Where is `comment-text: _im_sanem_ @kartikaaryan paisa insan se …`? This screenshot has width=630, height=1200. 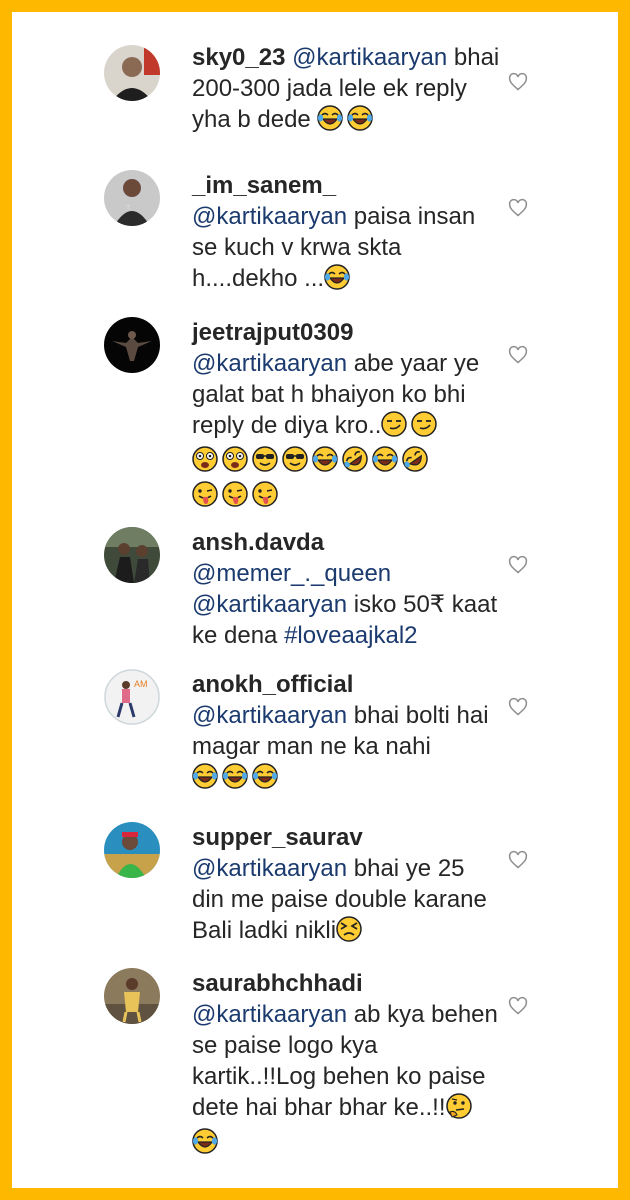 comment-text: _im_sanem_ @kartikaaryan paisa insan se … is located at coordinates (347, 234).